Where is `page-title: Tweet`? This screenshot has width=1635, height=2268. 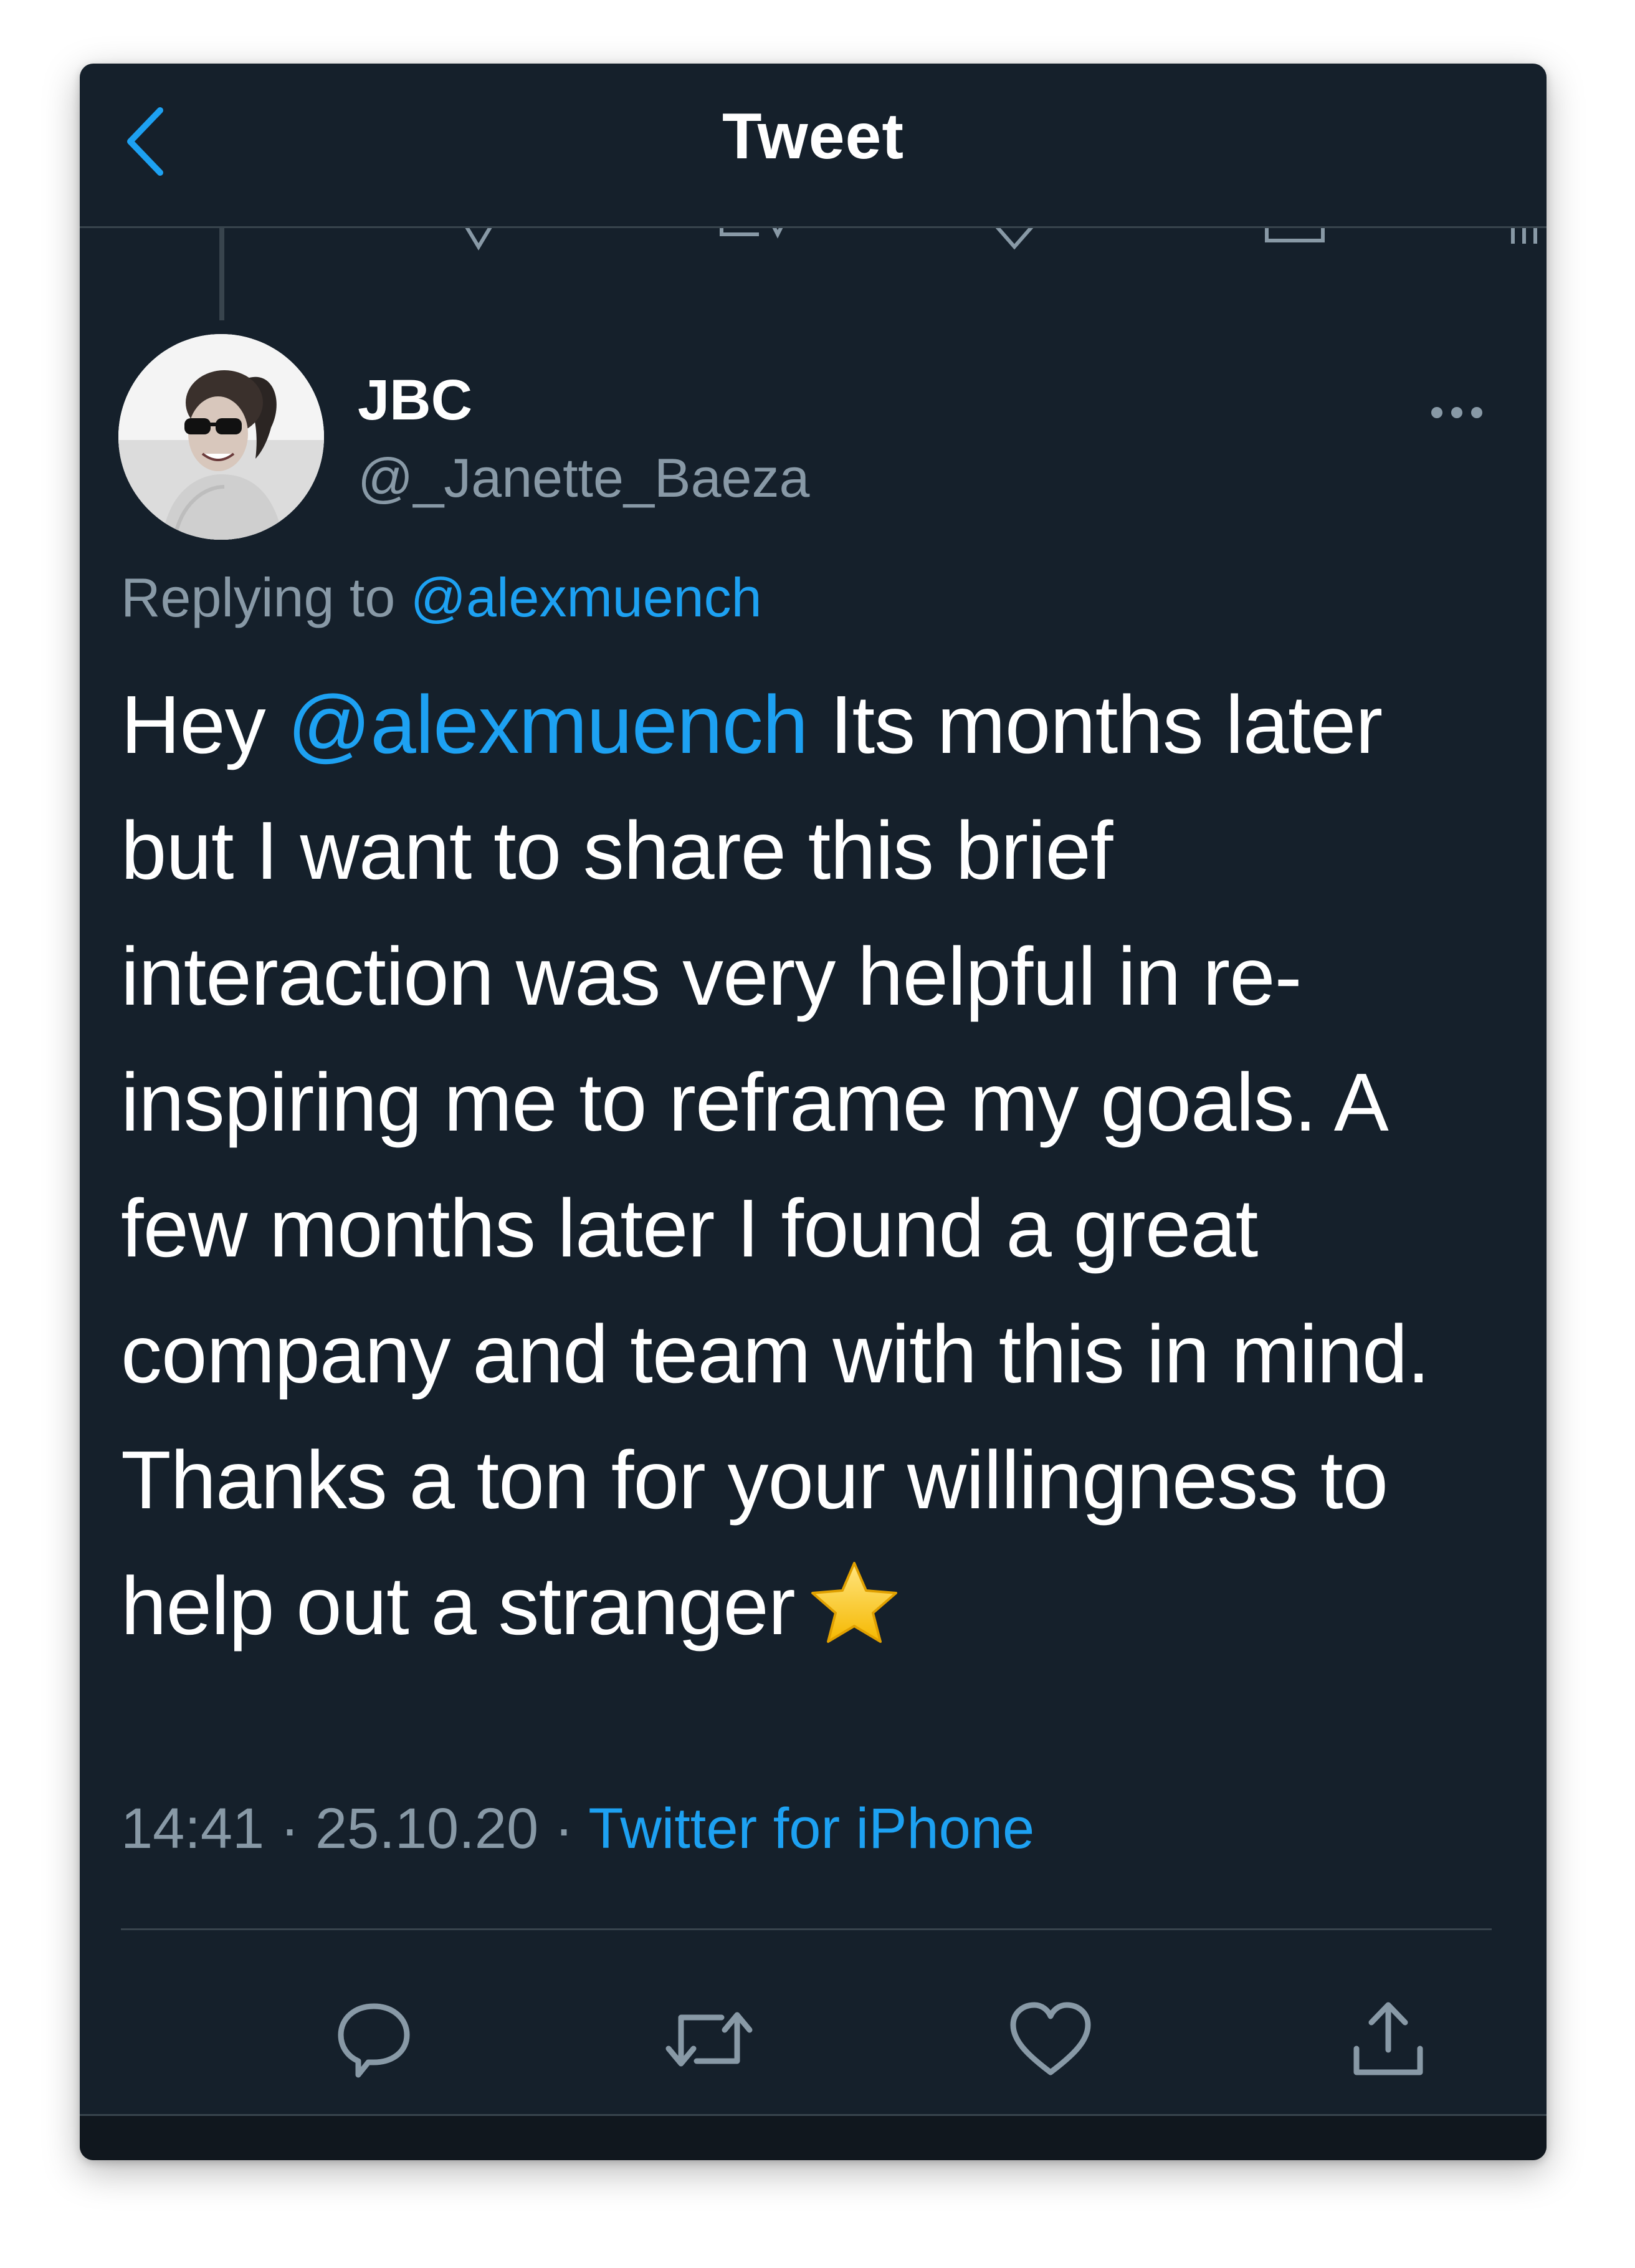
page-title: Tweet is located at coordinates (813, 136).